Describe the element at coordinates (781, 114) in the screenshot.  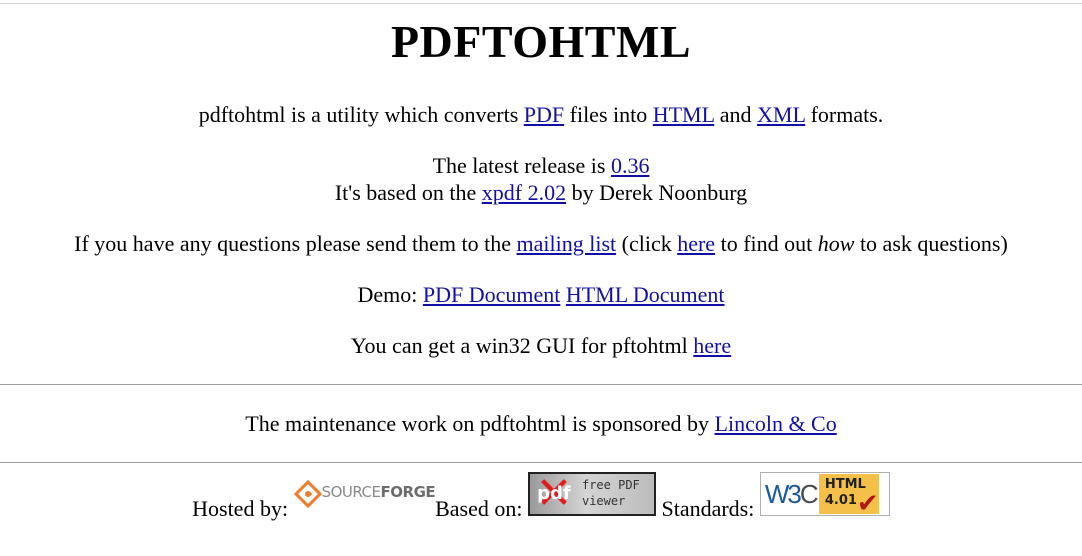
I see `xml-link: XML` at that location.